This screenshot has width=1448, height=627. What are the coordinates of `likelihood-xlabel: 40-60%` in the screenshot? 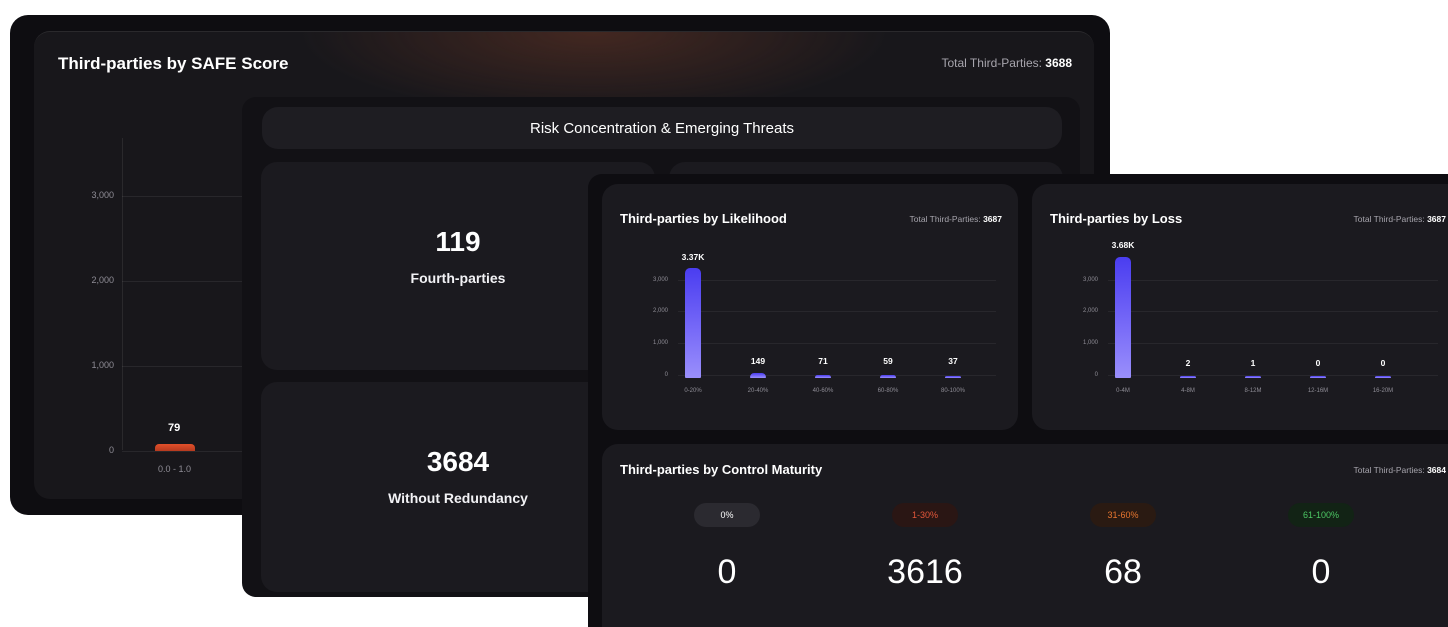 It's located at (823, 391).